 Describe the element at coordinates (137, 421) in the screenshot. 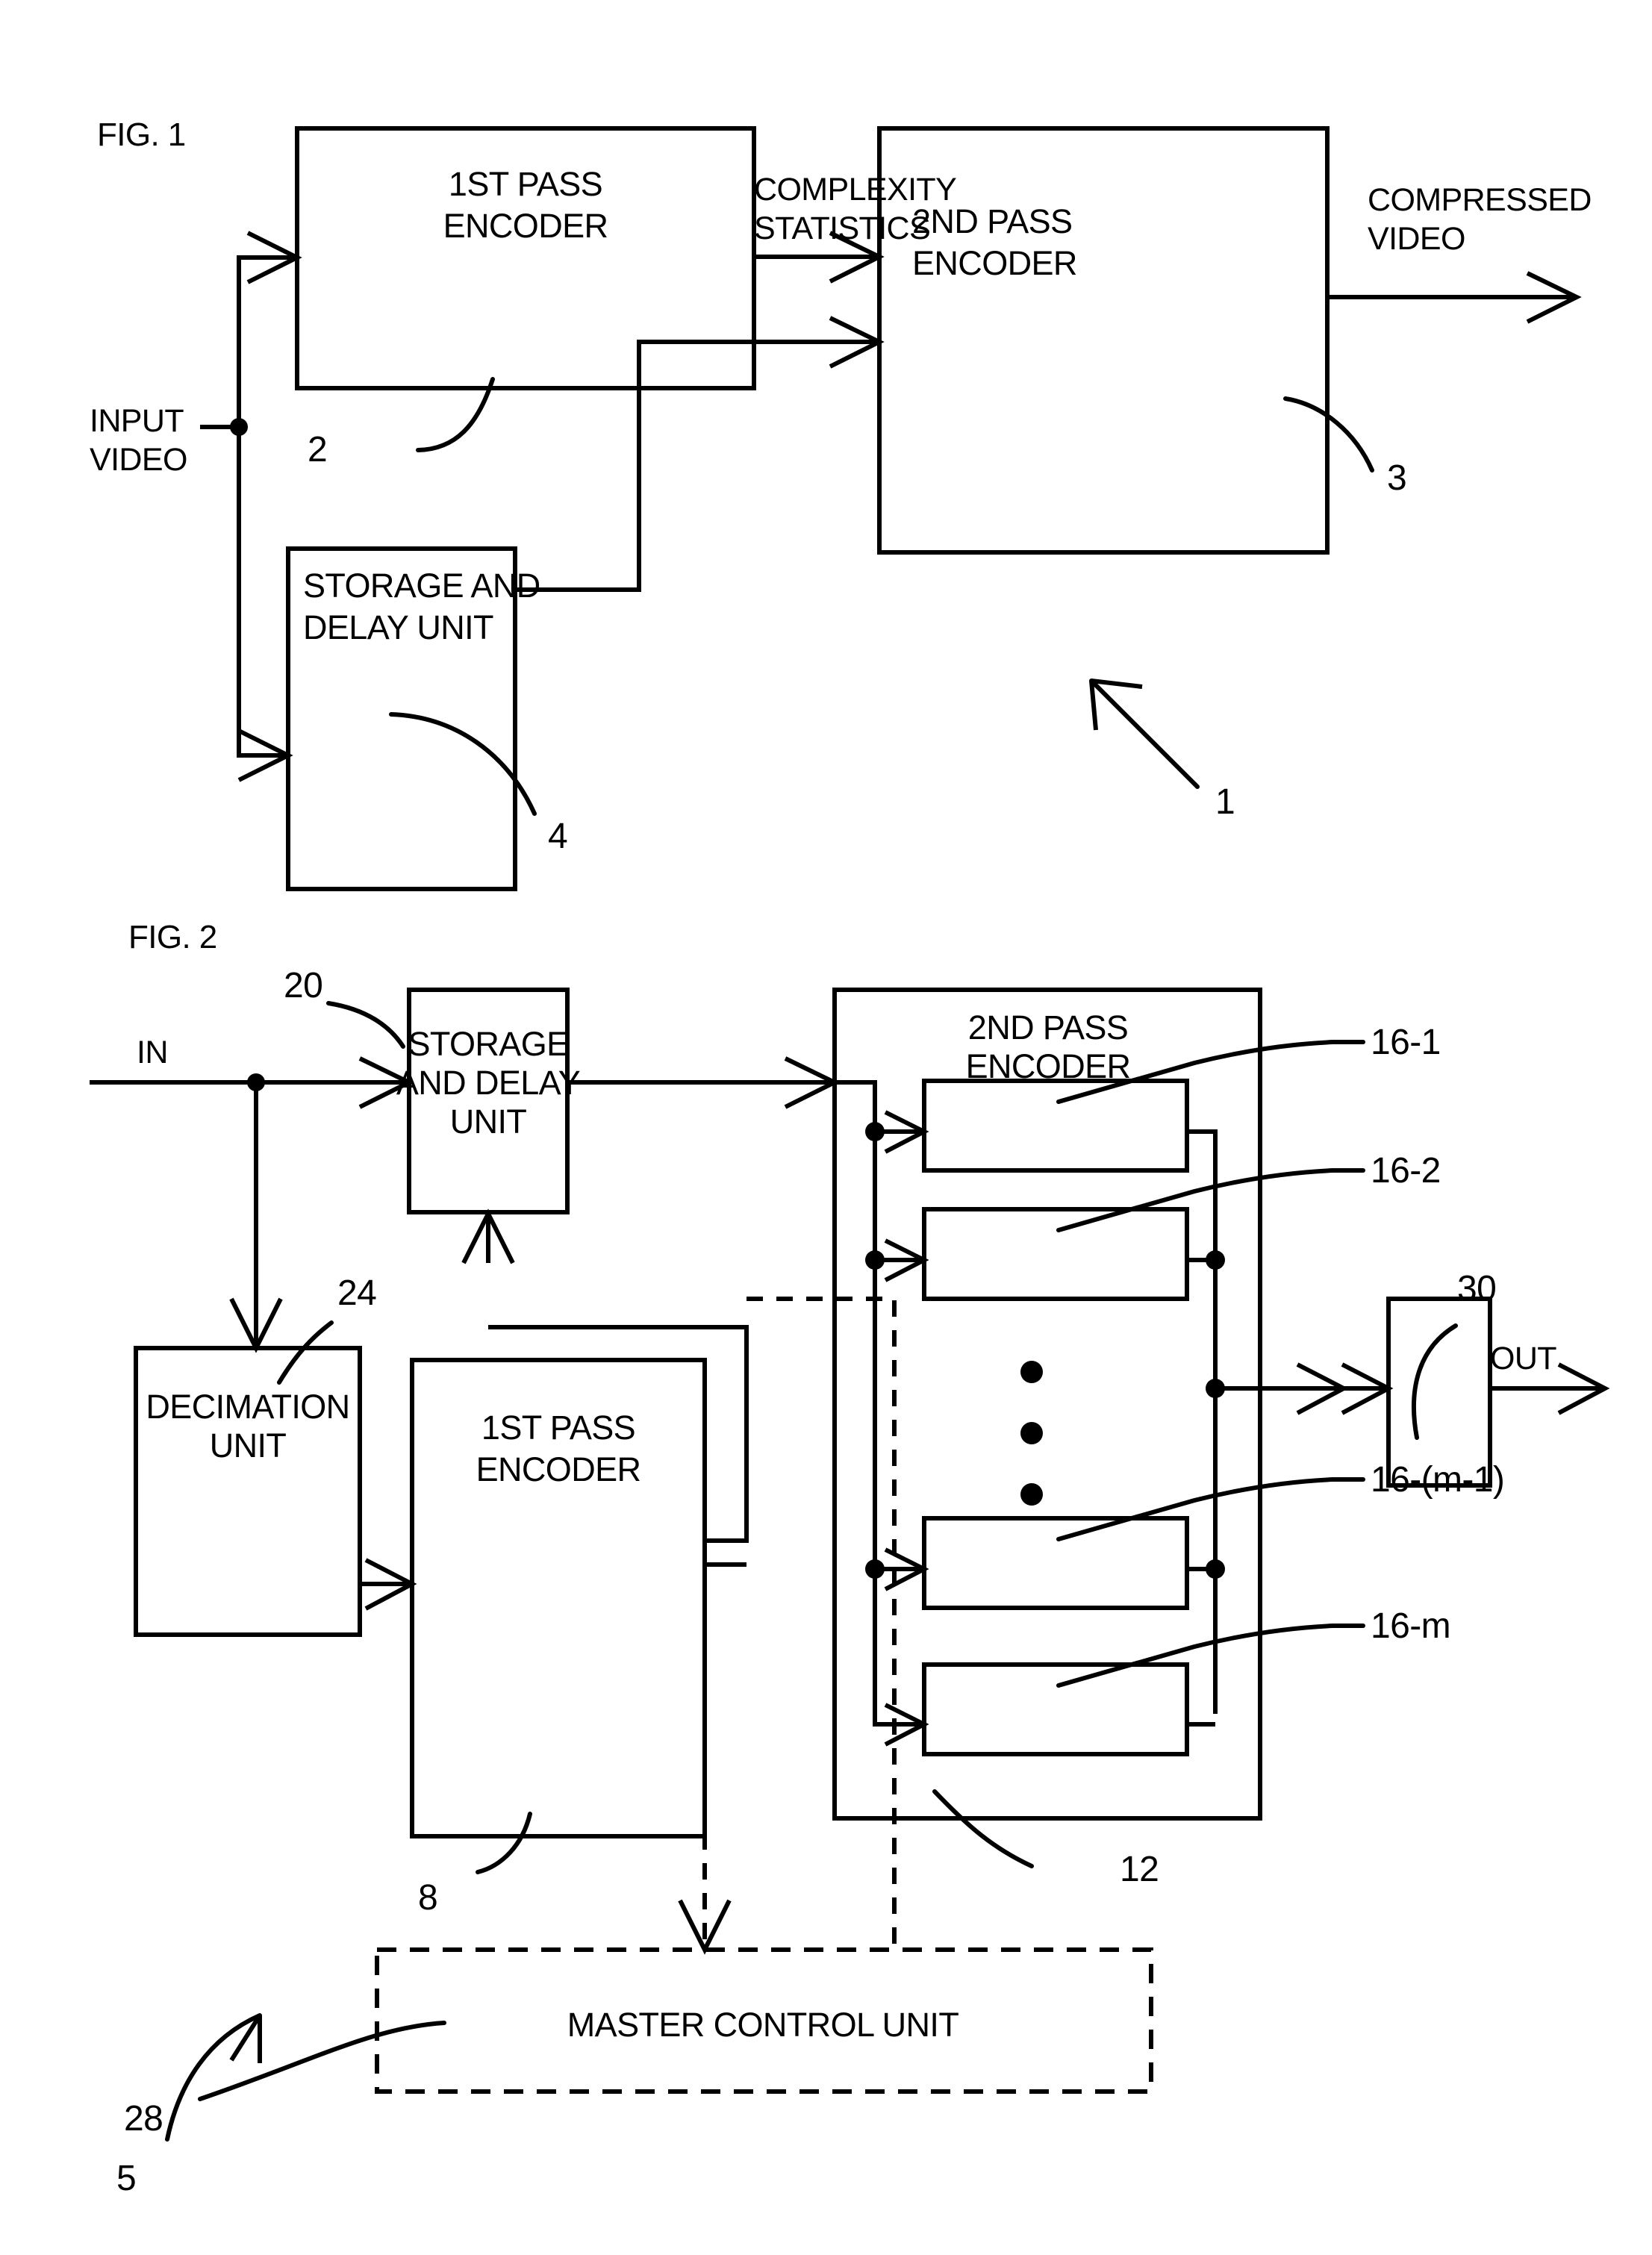

I see `fig1-input-video-label-line1: INPUT` at that location.